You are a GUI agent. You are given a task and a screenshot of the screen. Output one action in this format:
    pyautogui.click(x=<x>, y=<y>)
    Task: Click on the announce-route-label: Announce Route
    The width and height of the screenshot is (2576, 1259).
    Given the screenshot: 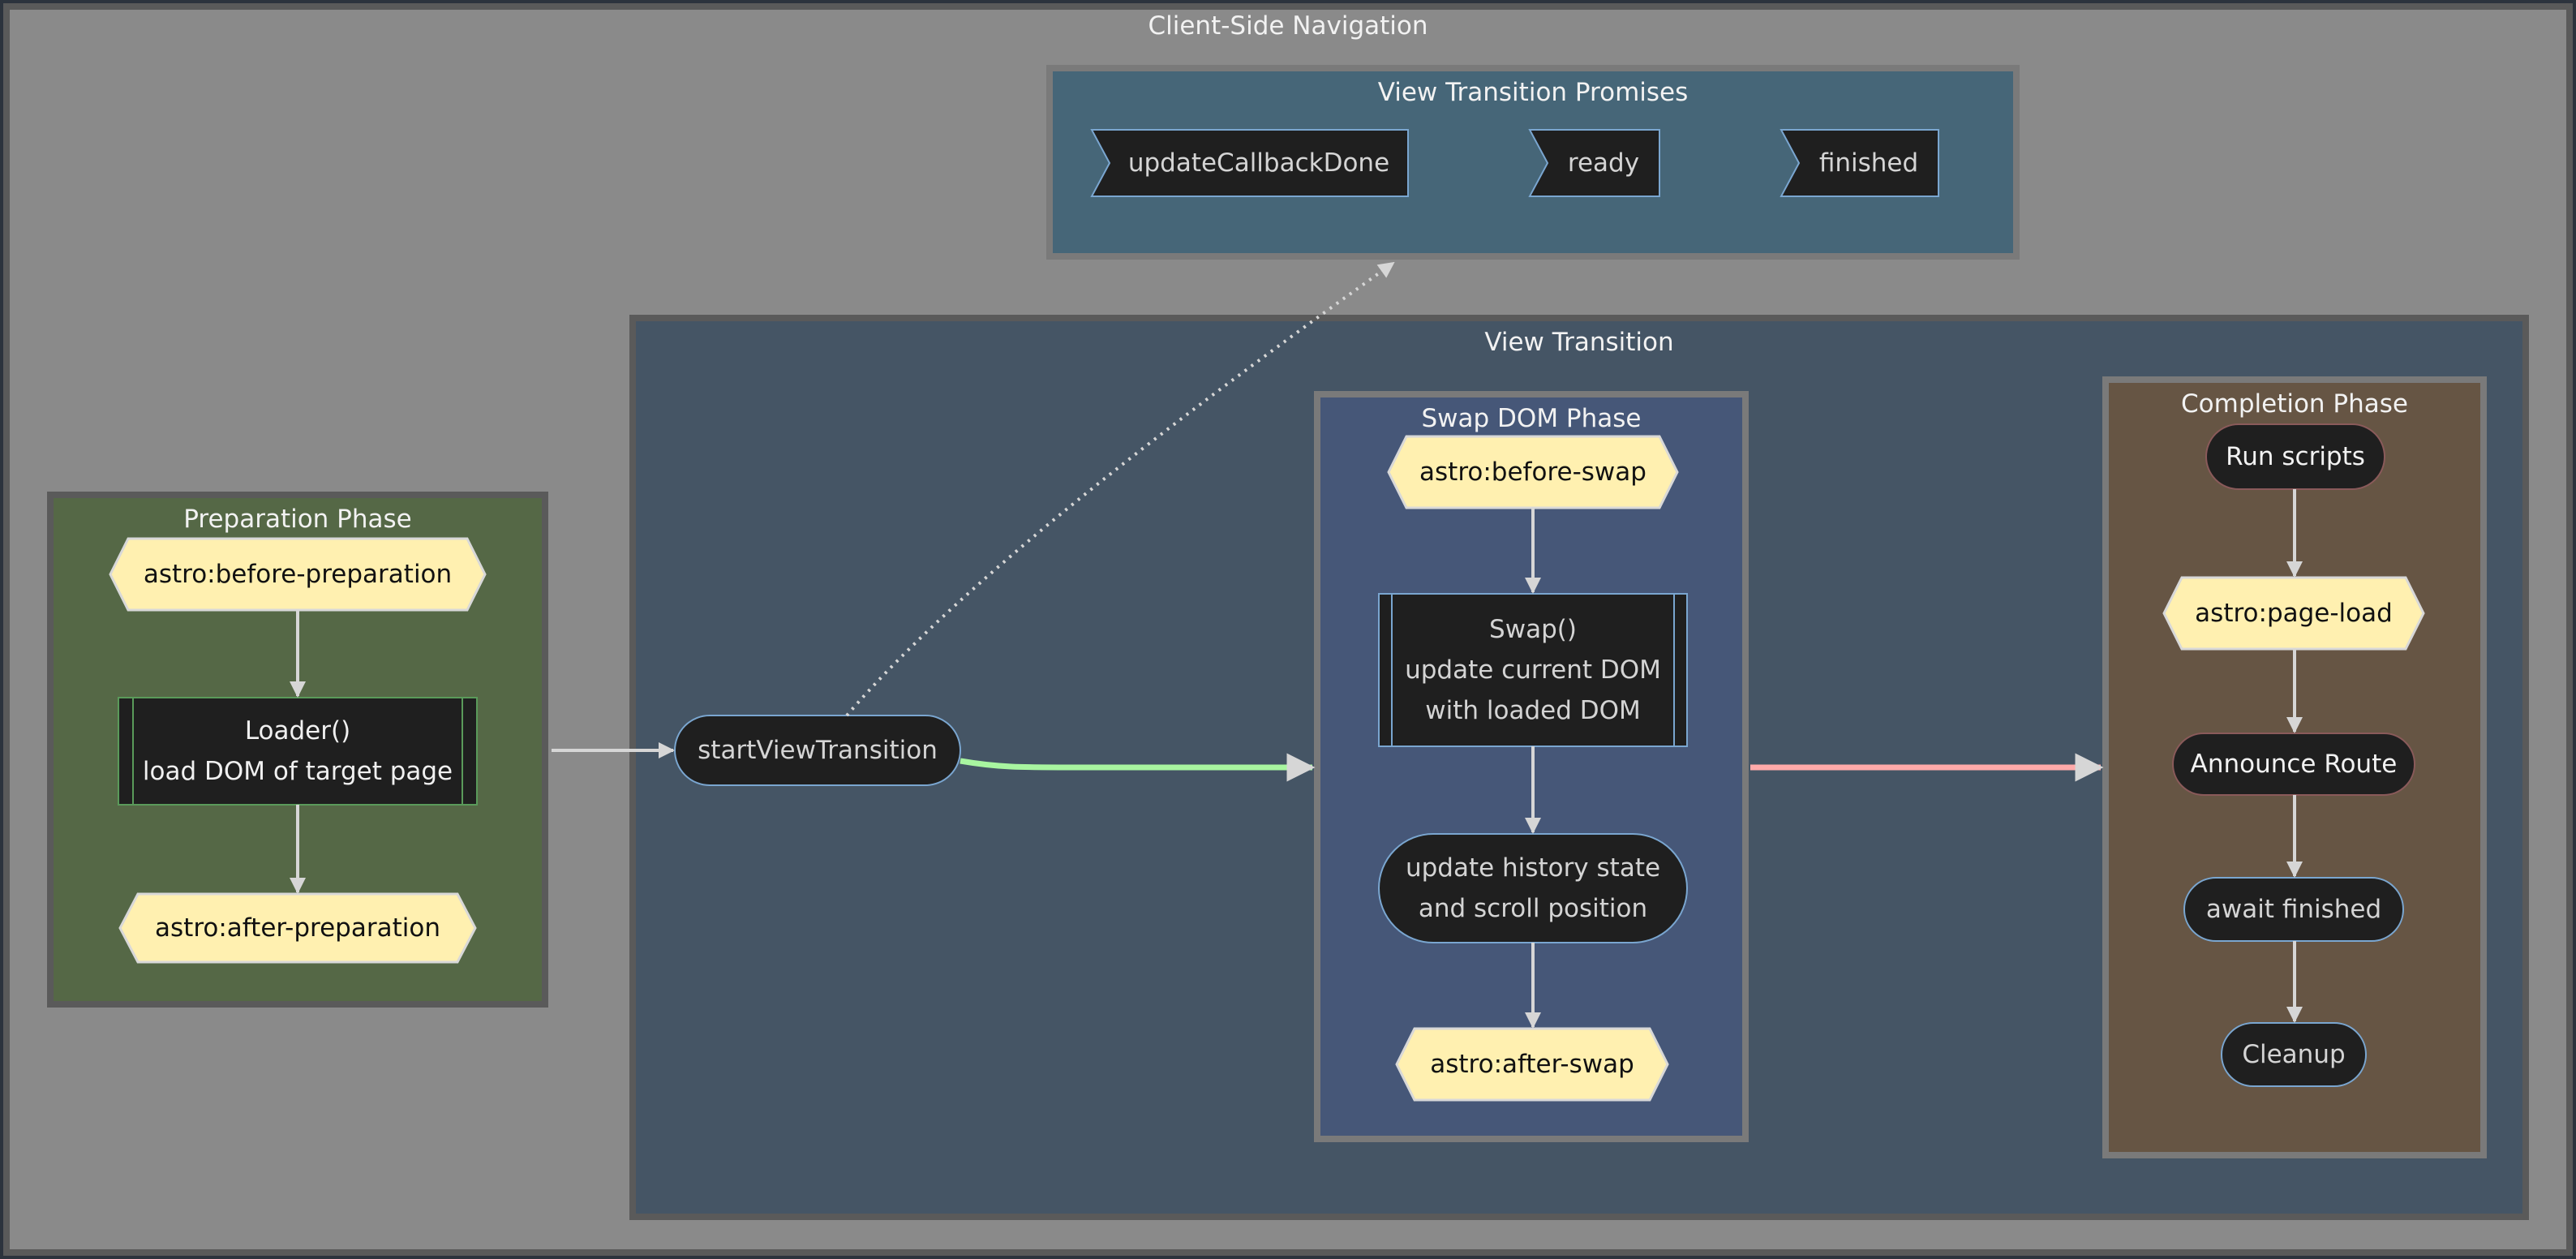 What is the action you would take?
    pyautogui.click(x=2294, y=764)
    